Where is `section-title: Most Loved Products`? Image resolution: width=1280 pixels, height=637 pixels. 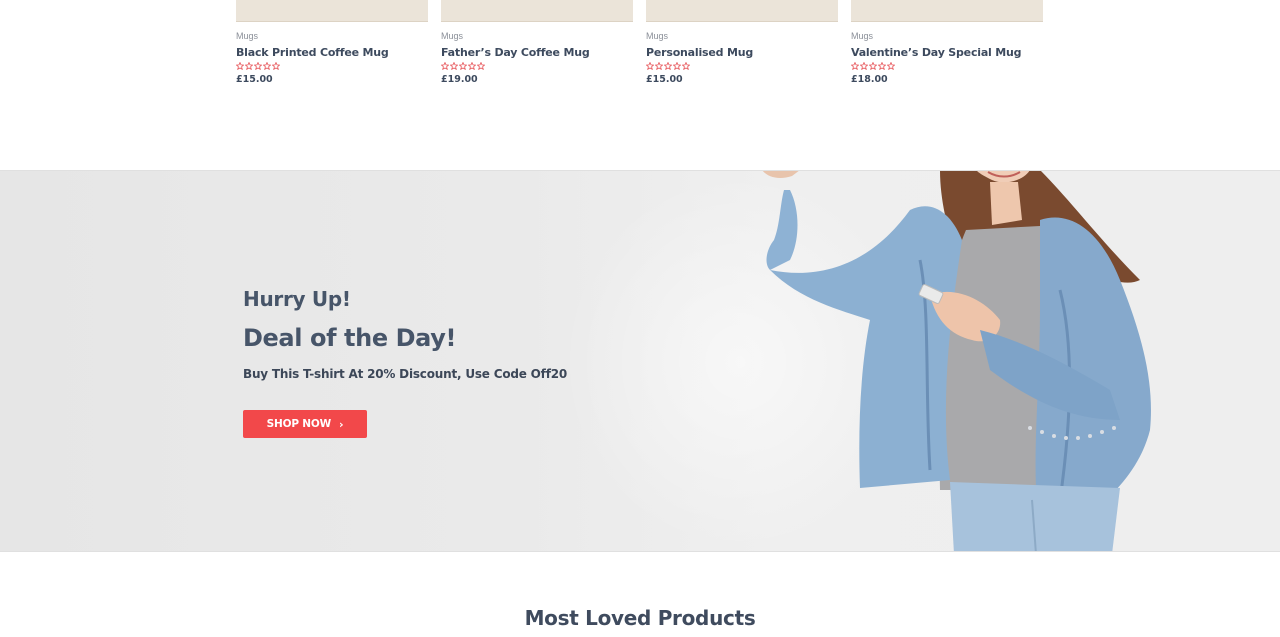
section-title: Most Loved Products is located at coordinates (640, 618).